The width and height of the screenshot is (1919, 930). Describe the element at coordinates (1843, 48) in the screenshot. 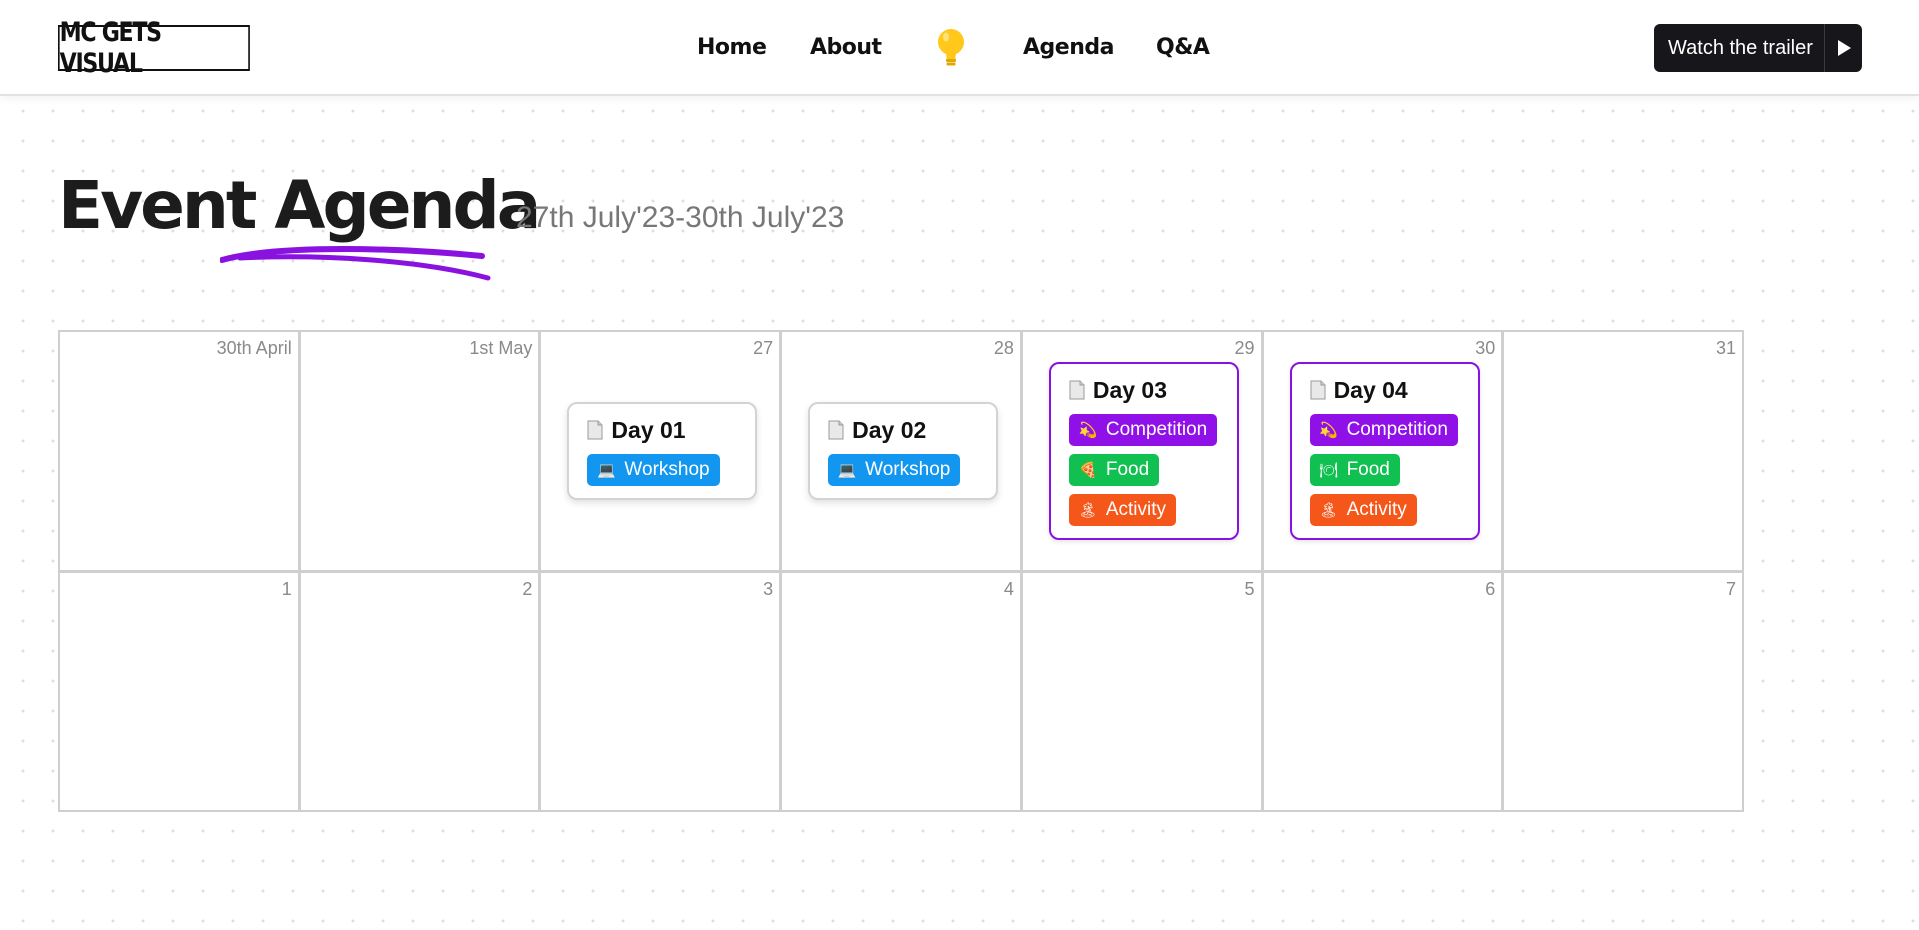

I see `play-icon` at that location.